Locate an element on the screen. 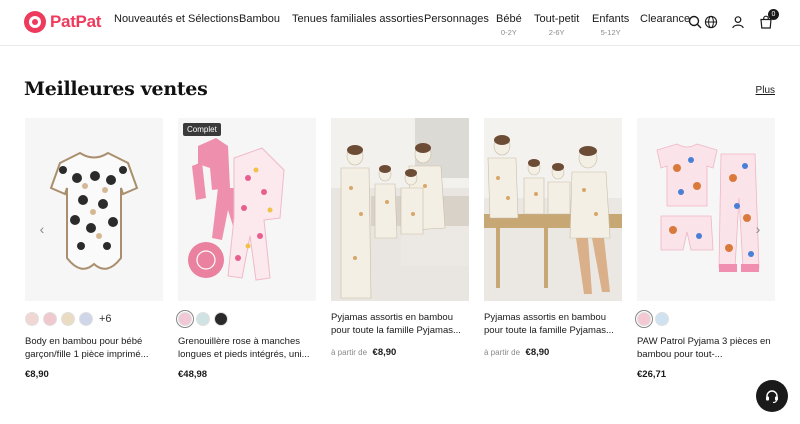 The image size is (800, 424). nav-label: Clearance is located at coordinates (665, 19).